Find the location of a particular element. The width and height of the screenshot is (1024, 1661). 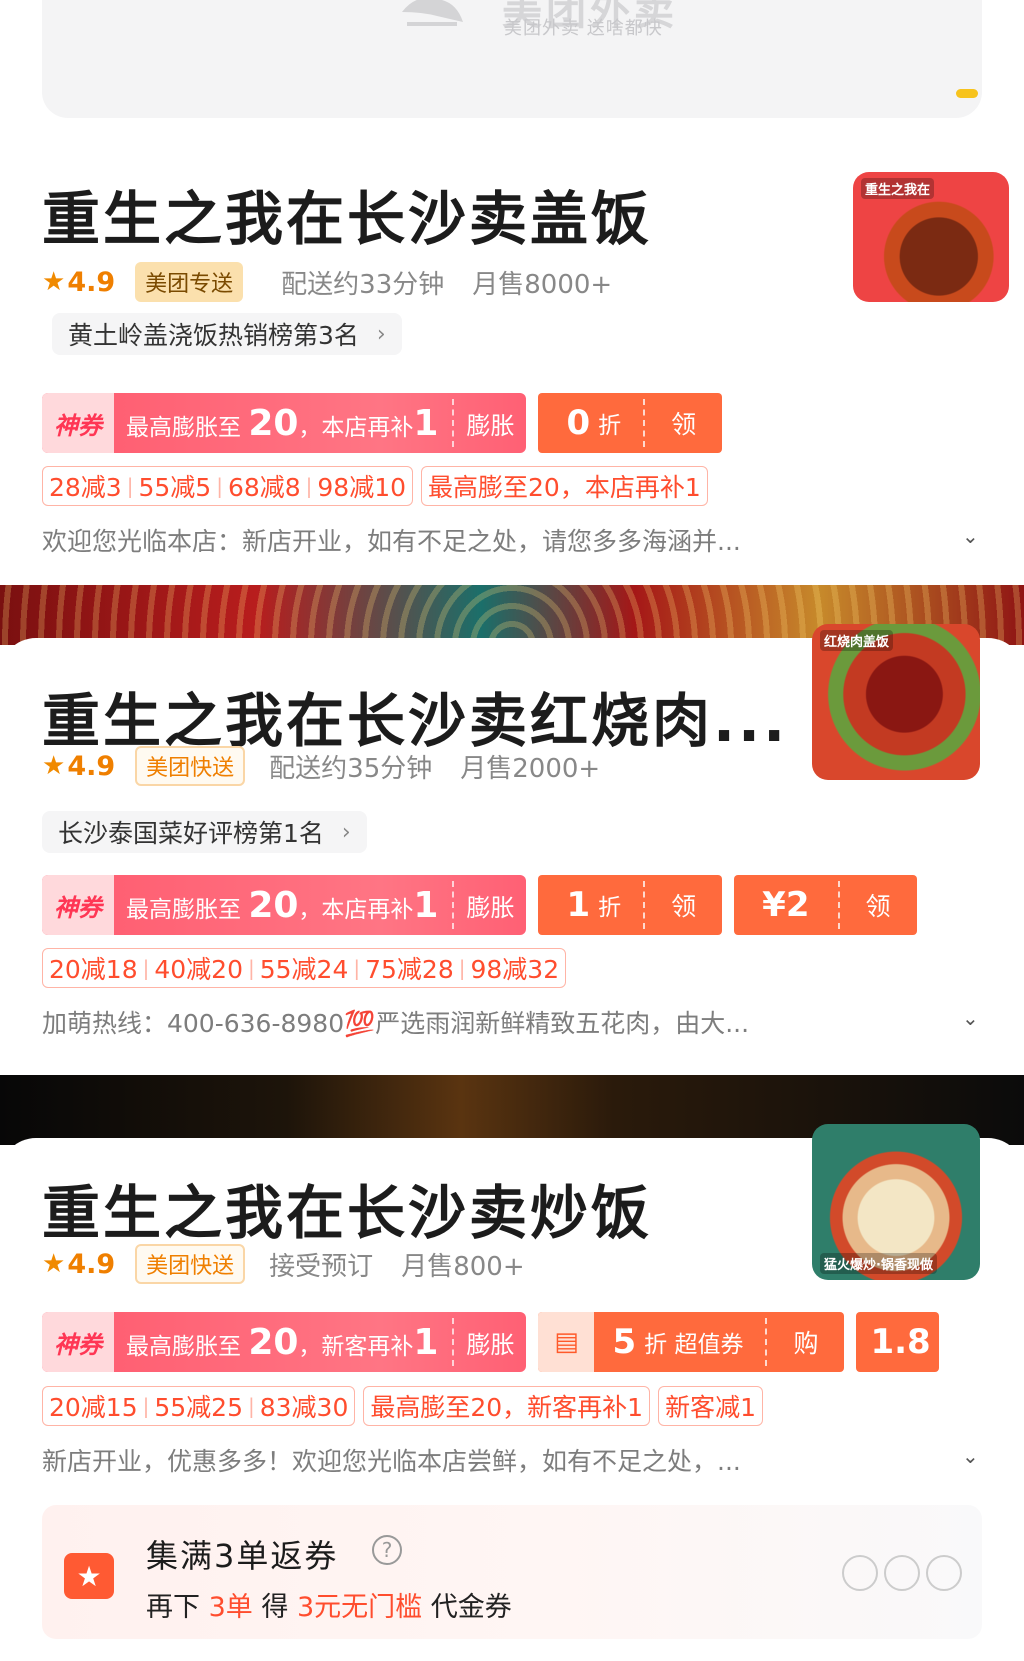

promo-row: 神券 最高膨胀至 20，本店再补1 膨胀 1 折 领 ¥2 领 is located at coordinates (485, 905).